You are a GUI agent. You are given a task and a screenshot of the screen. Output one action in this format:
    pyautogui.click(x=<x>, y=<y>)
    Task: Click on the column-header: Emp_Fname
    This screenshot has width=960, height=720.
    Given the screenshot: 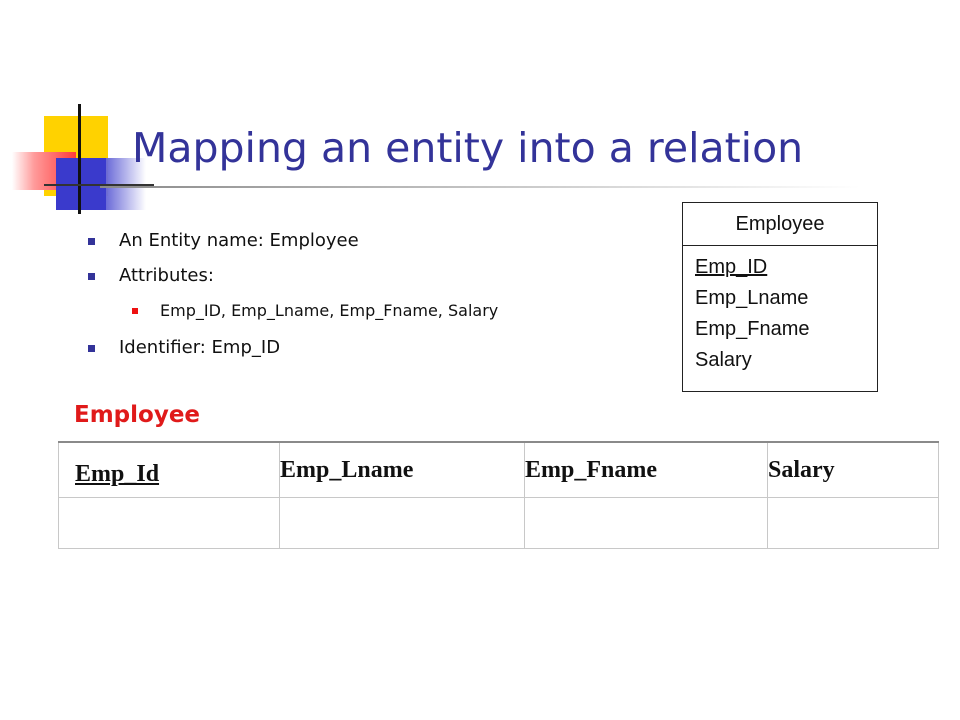 What is the action you would take?
    pyautogui.click(x=646, y=469)
    